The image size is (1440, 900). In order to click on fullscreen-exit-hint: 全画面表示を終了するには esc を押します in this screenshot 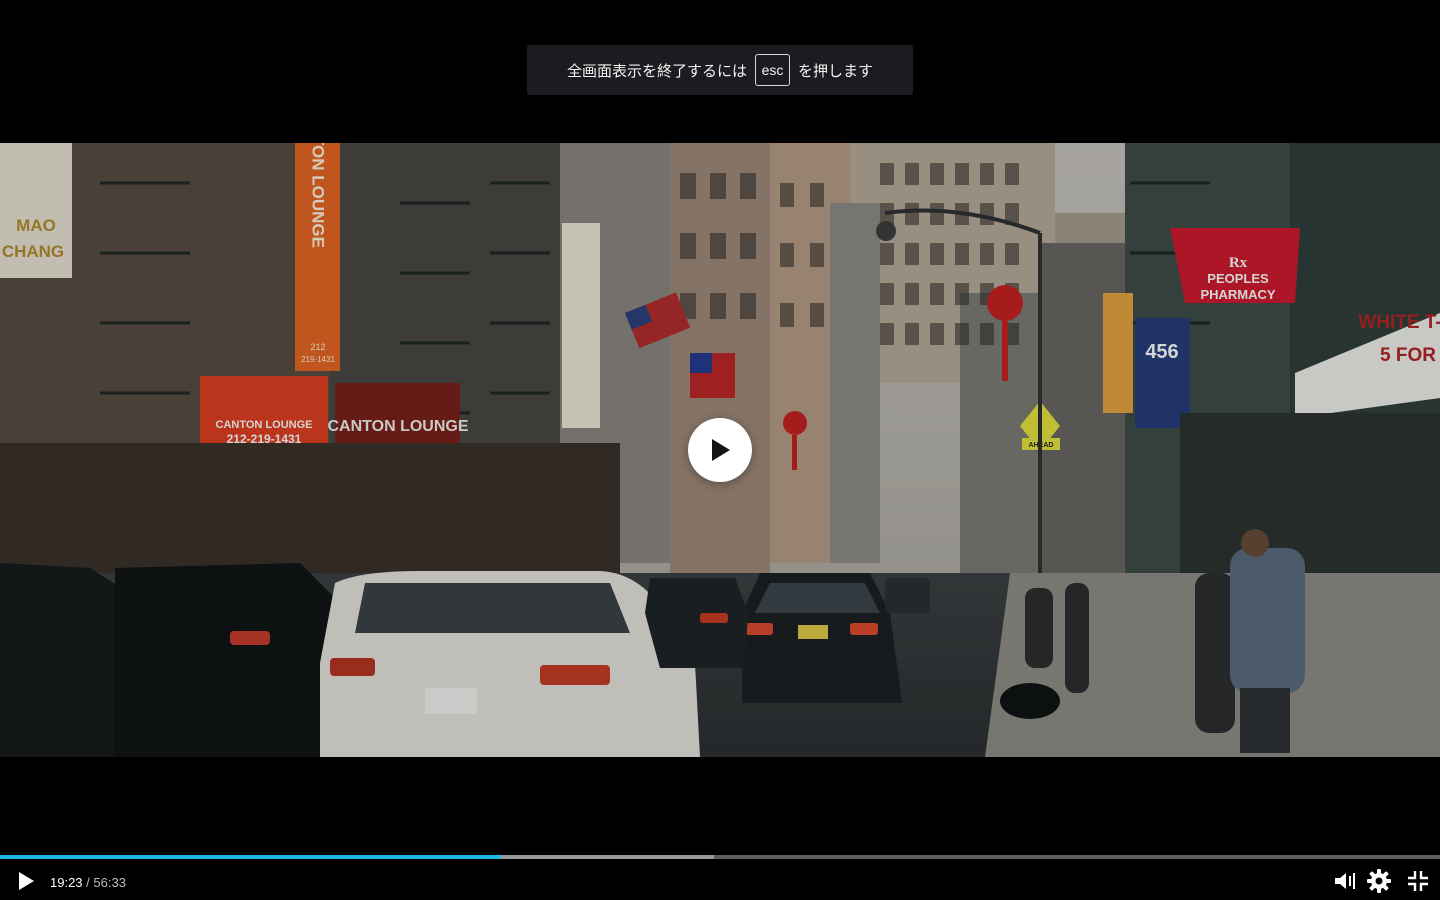, I will do `click(720, 70)`.